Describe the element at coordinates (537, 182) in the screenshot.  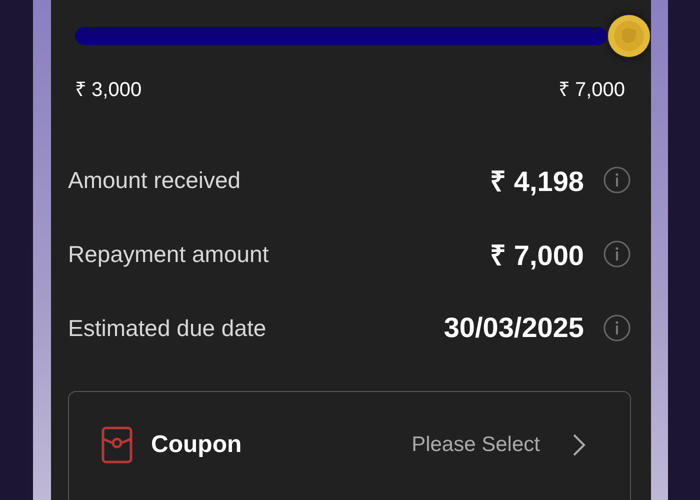
I see `detail-value: ₹ 4,198` at that location.